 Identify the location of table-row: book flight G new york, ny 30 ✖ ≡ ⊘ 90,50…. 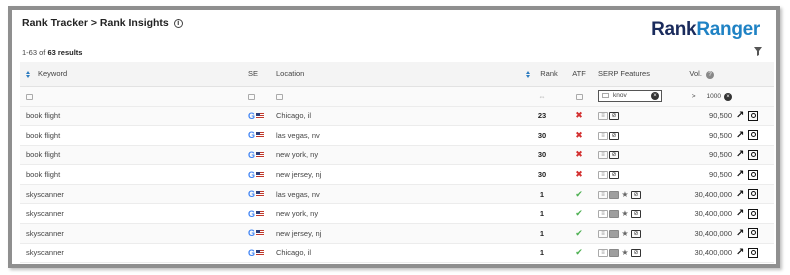
(397, 155).